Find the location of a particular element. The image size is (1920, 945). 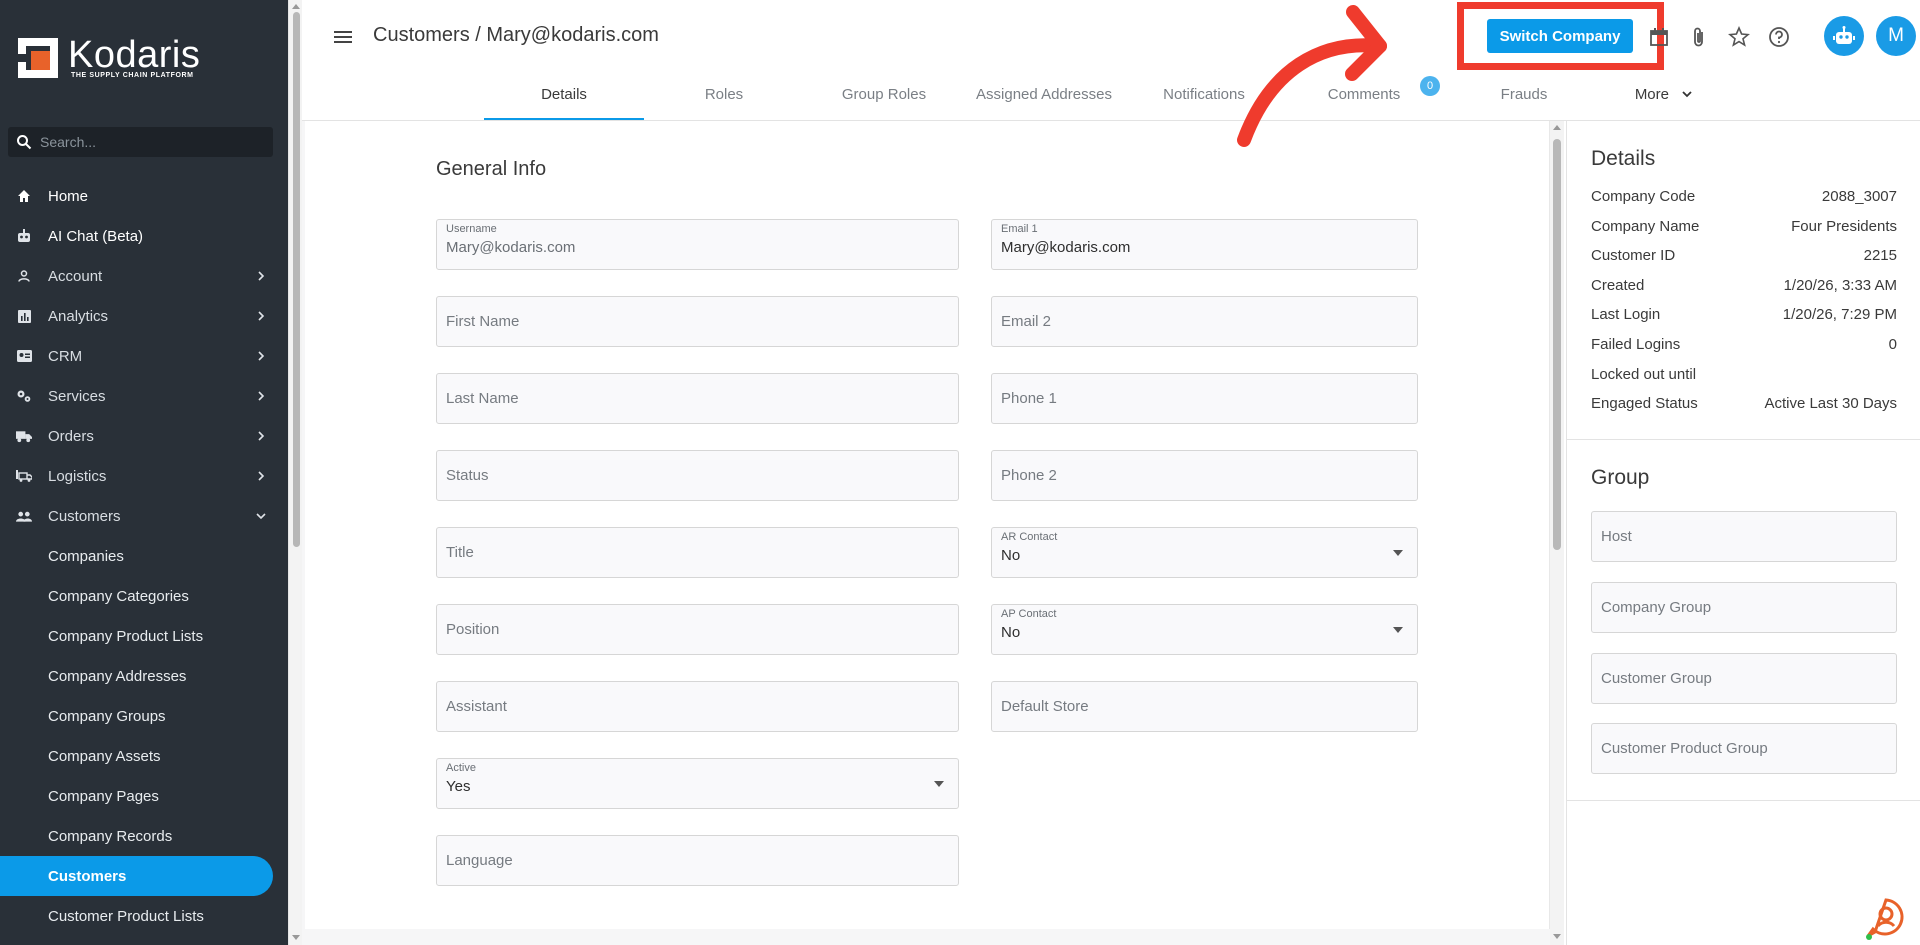

sidebar-subitem-customers: Customers is located at coordinates (136, 876).